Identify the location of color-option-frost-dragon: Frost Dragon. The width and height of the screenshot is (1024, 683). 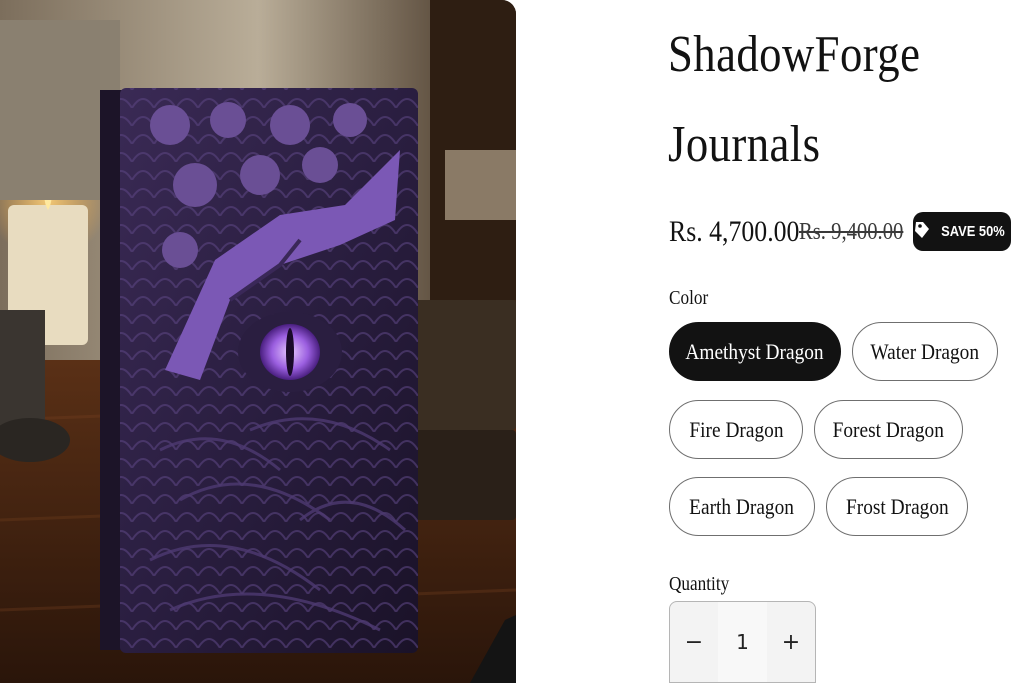
(897, 506).